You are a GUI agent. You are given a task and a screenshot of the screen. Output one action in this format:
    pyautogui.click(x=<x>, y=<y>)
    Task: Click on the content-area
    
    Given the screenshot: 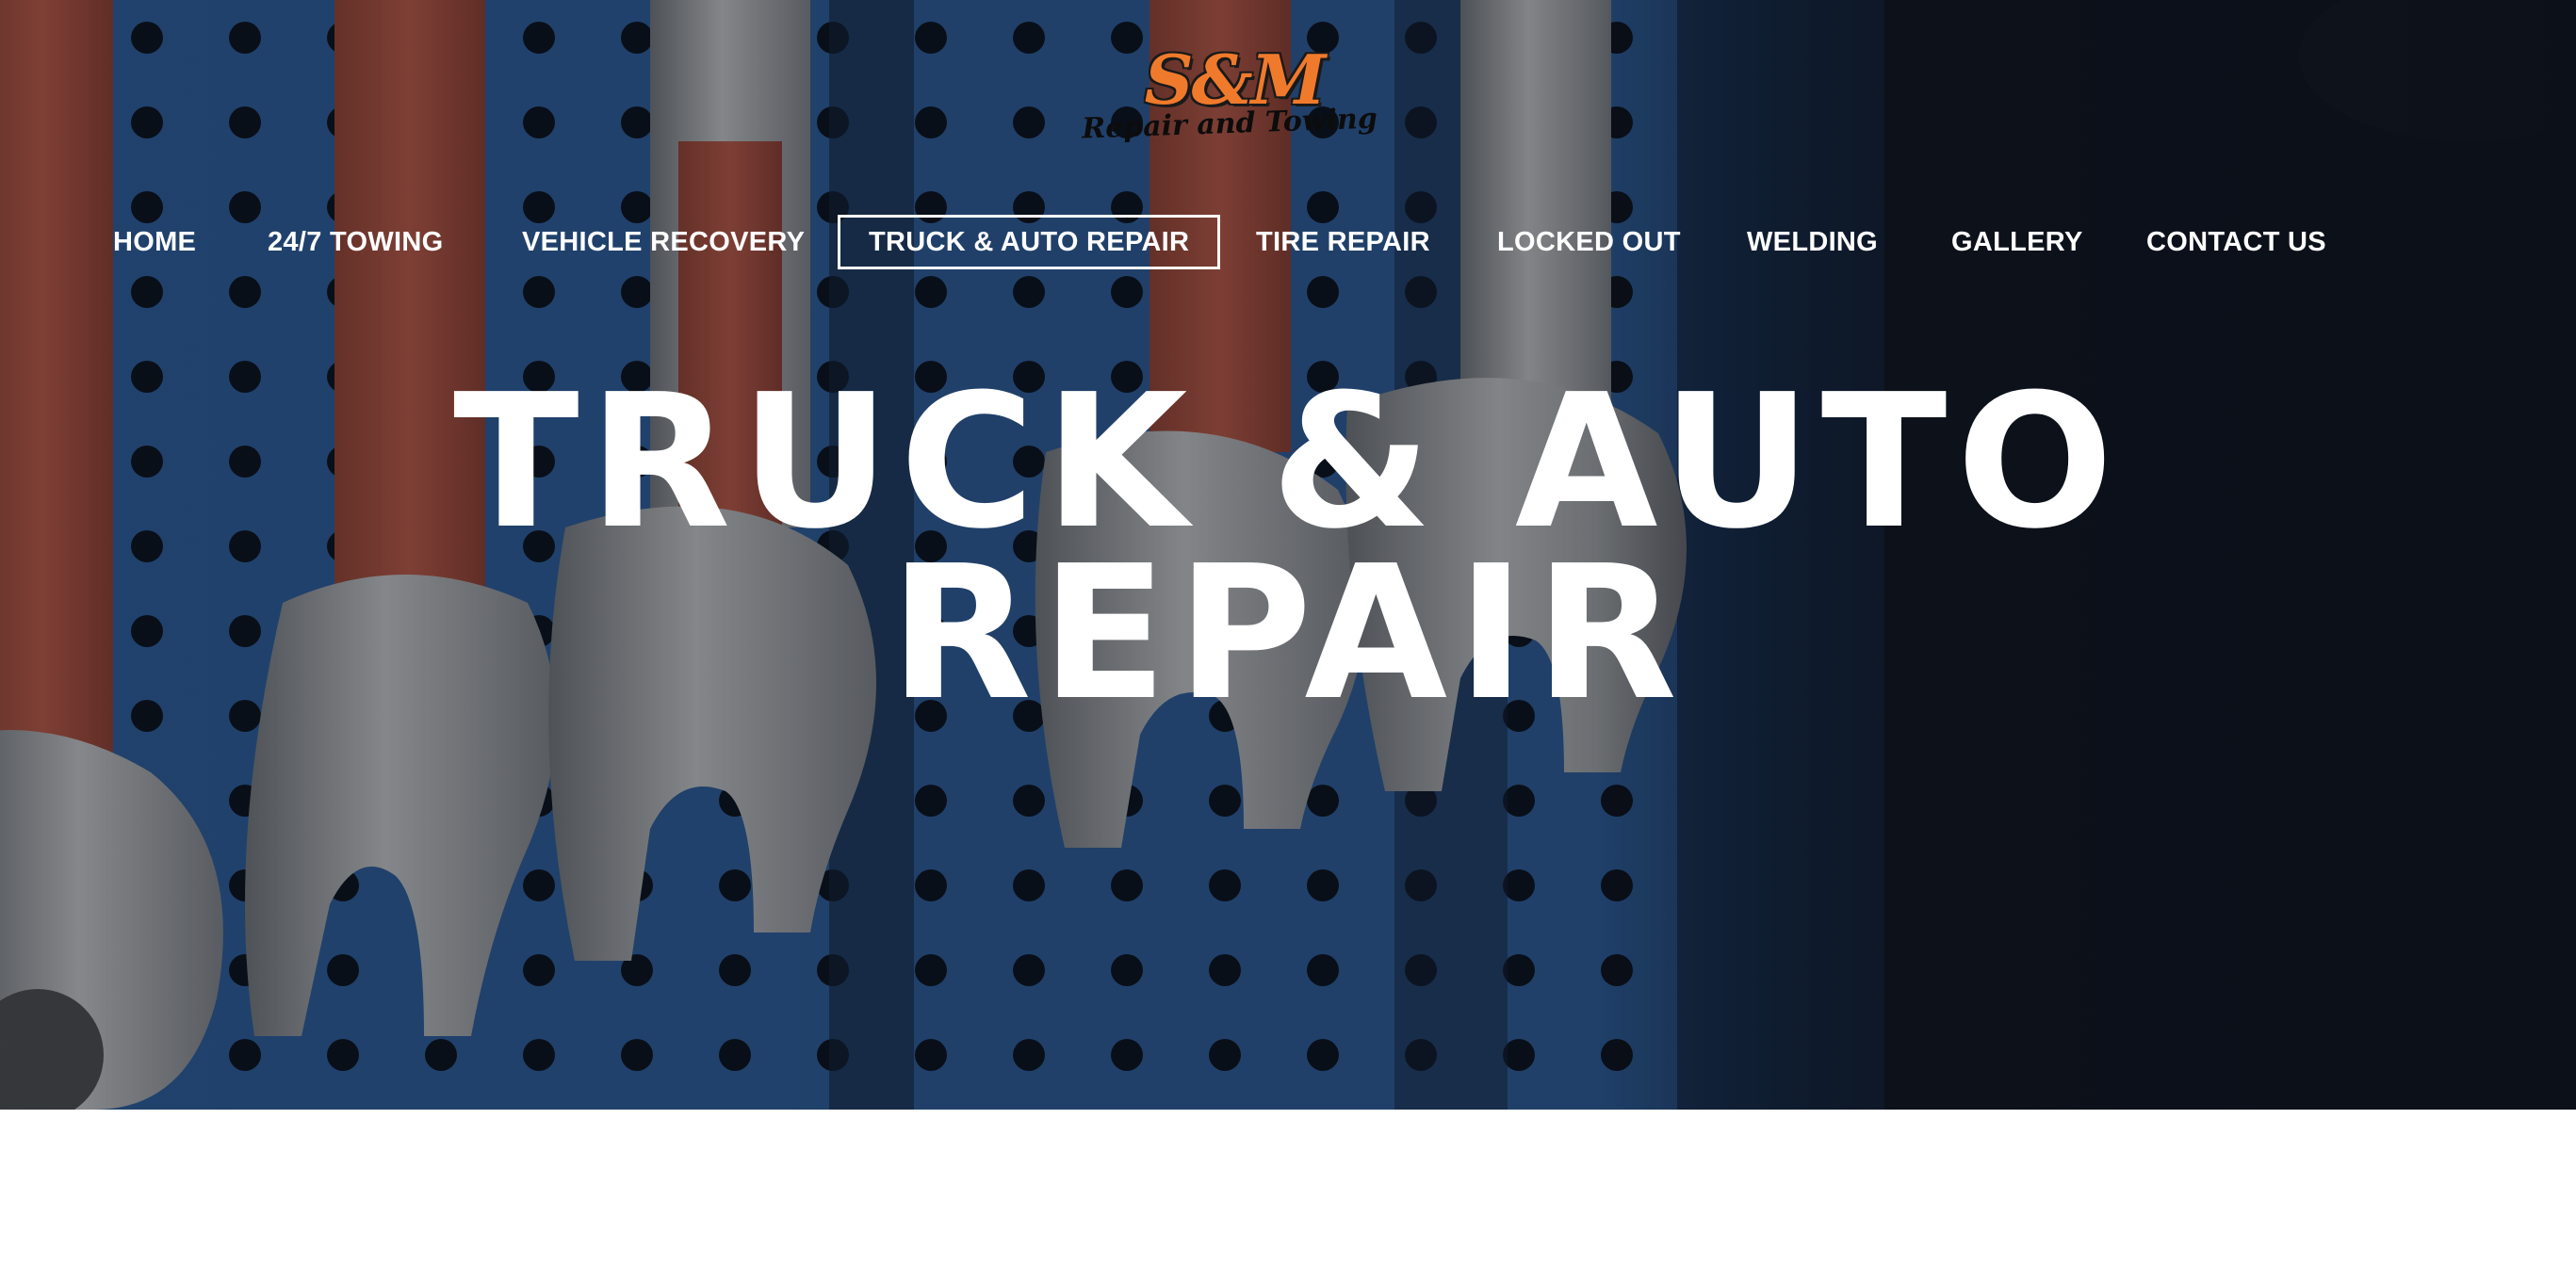 What is the action you would take?
    pyautogui.click(x=1288, y=1195)
    